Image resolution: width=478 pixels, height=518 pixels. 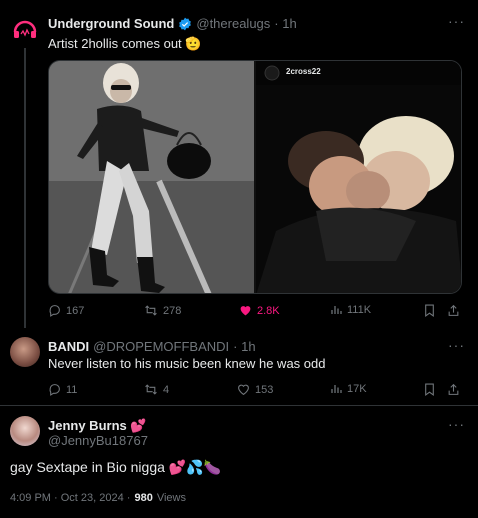 I want to click on views-button: 111K, so click(x=350, y=310).